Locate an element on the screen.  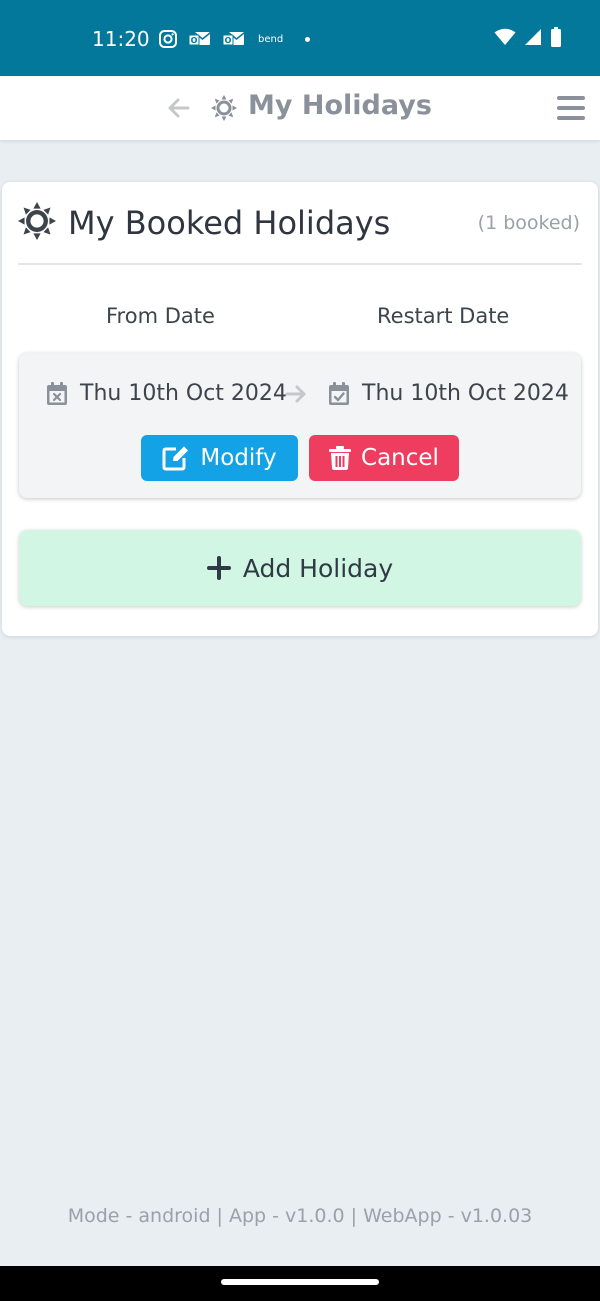
plus-icon is located at coordinates (218, 568).